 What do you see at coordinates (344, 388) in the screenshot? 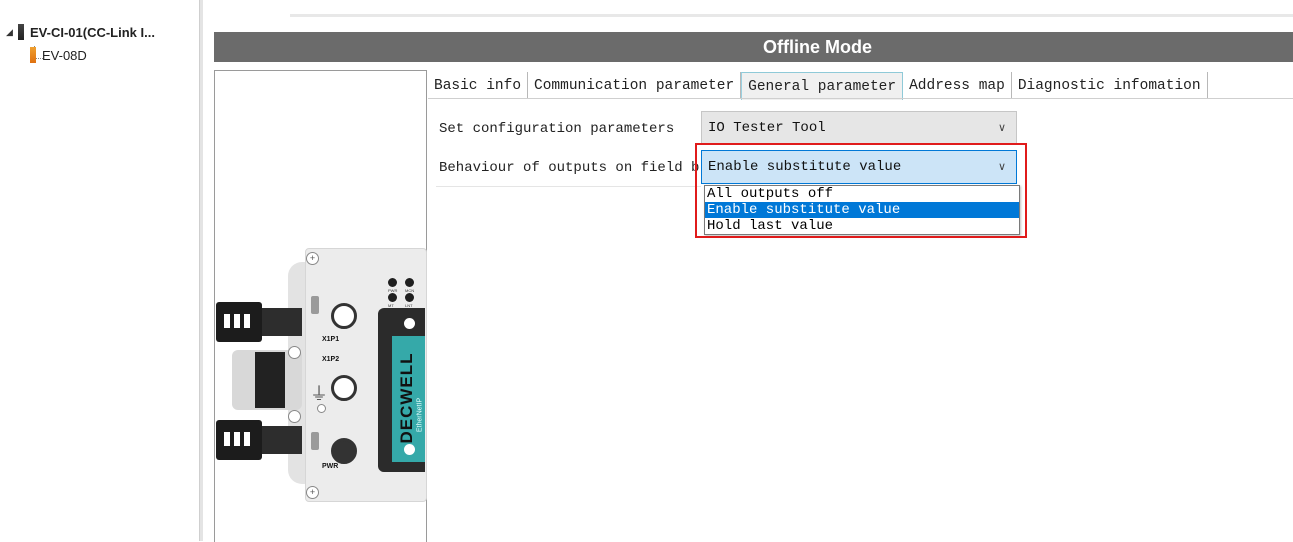
I see `port-x1p2` at bounding box center [344, 388].